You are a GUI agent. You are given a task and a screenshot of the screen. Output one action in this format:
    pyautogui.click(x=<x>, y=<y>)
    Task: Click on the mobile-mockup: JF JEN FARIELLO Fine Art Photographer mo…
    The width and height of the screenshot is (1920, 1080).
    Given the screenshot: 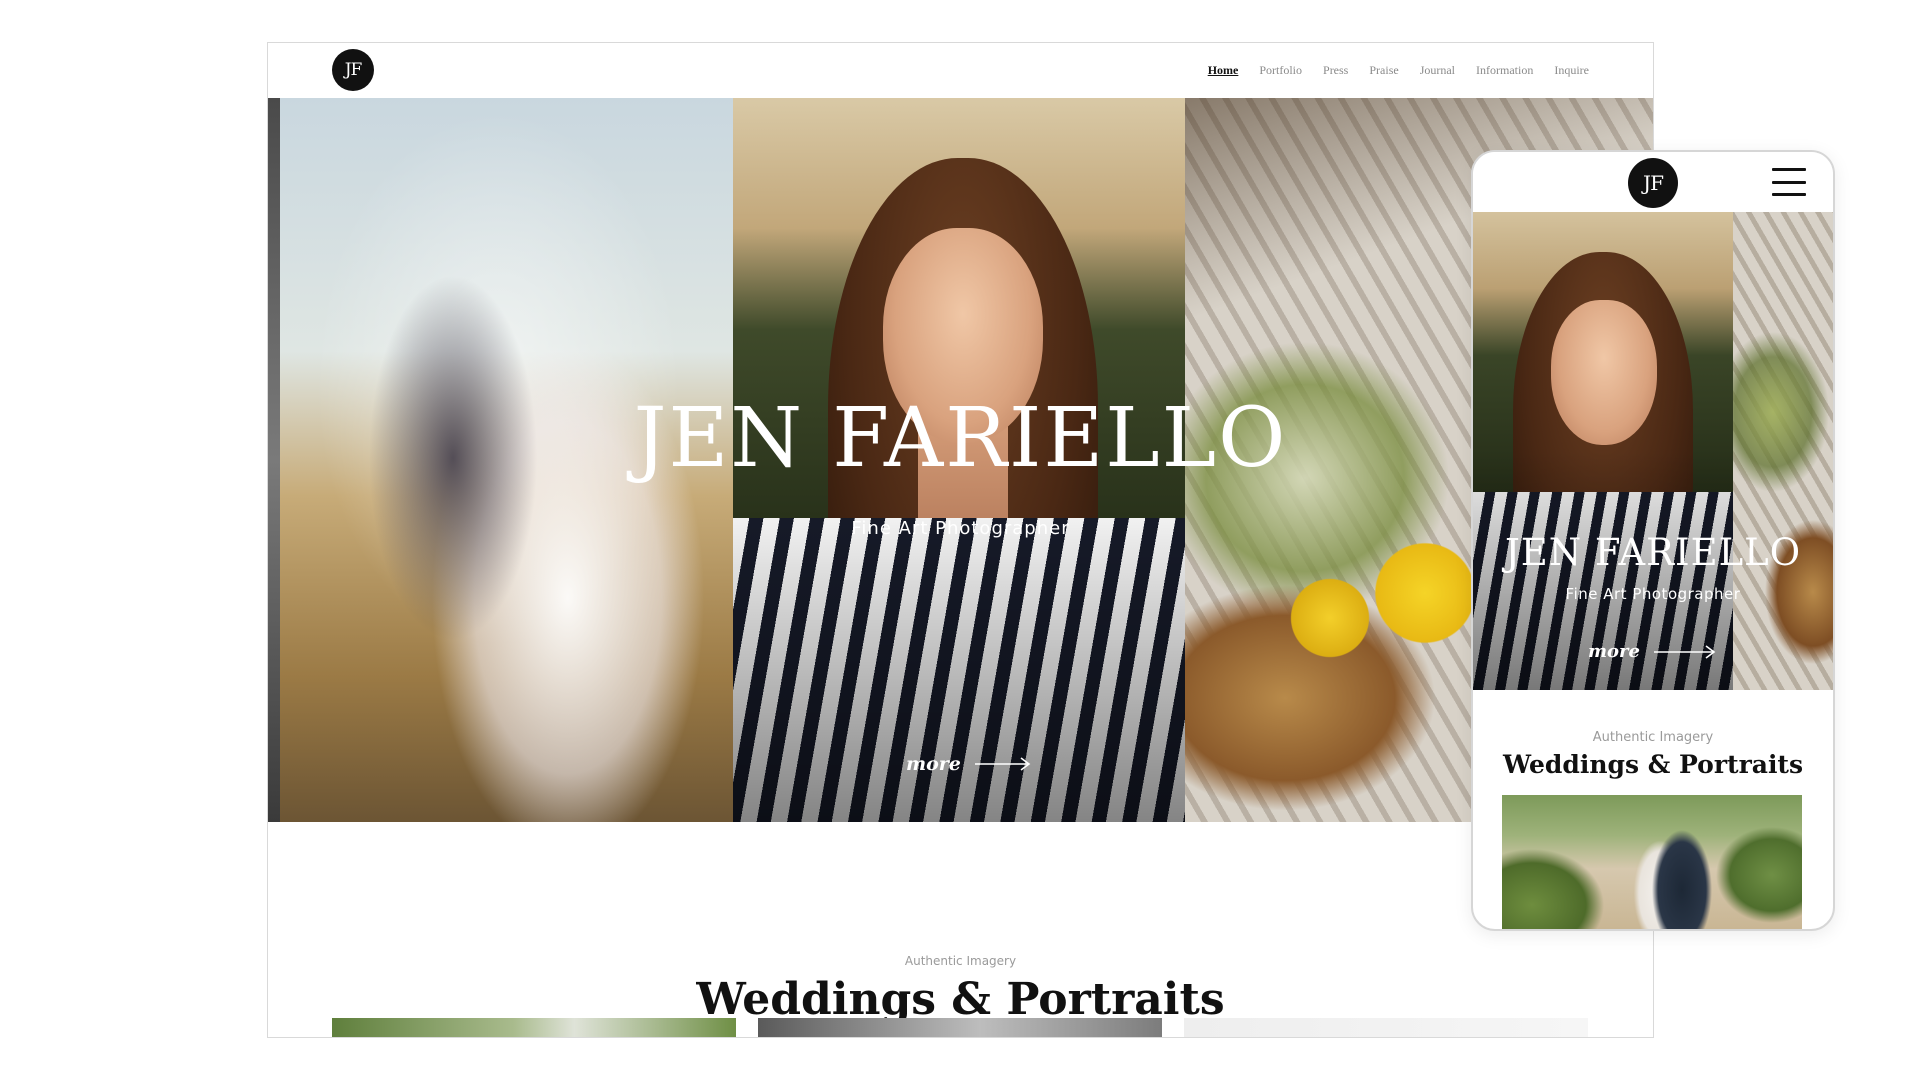 What is the action you would take?
    pyautogui.click(x=1653, y=540)
    